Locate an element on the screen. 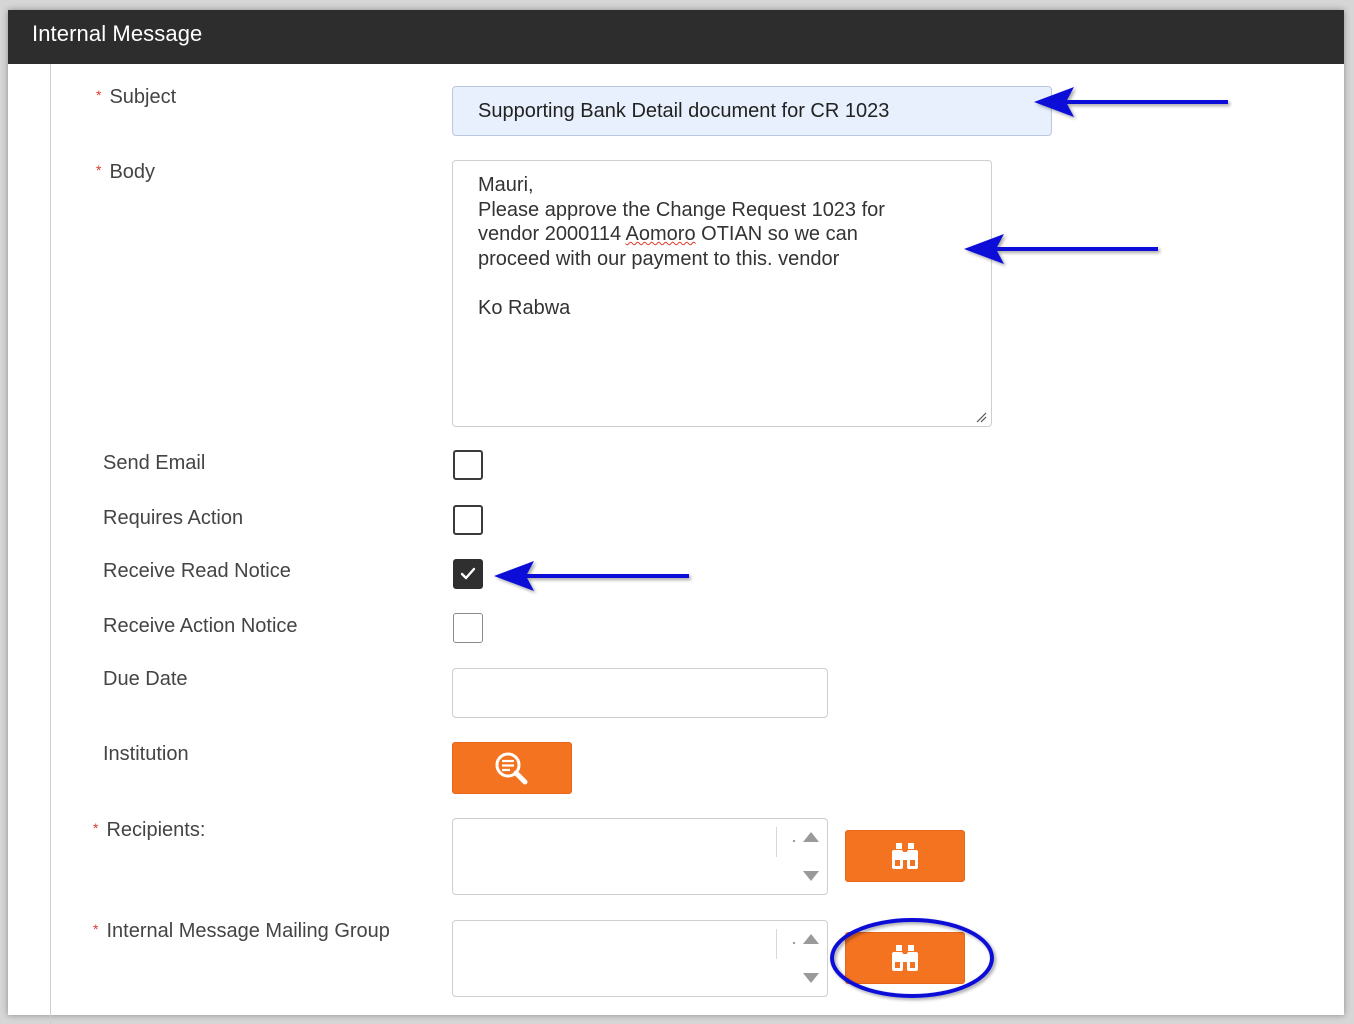 The image size is (1354, 1024). search-document-icon is located at coordinates (511, 768).